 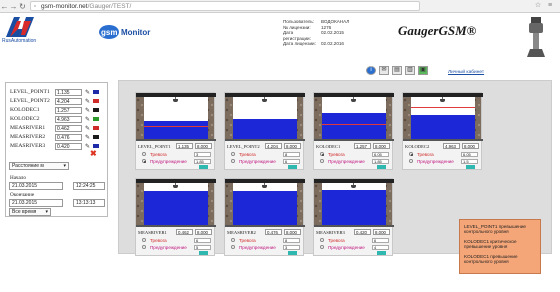 I want to click on soil-wall, so click(x=140, y=204).